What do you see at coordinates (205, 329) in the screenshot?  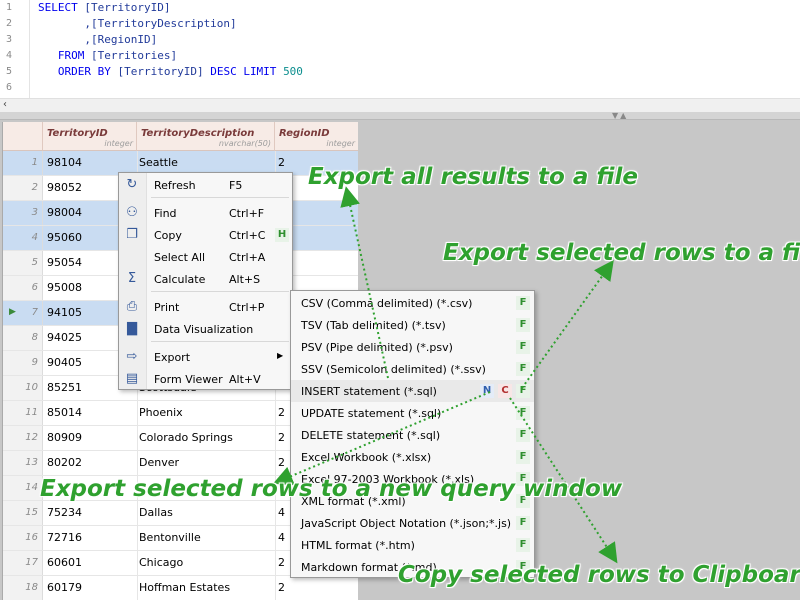 I see `menu-item-data-visualization: ▇ Data Visualization` at bounding box center [205, 329].